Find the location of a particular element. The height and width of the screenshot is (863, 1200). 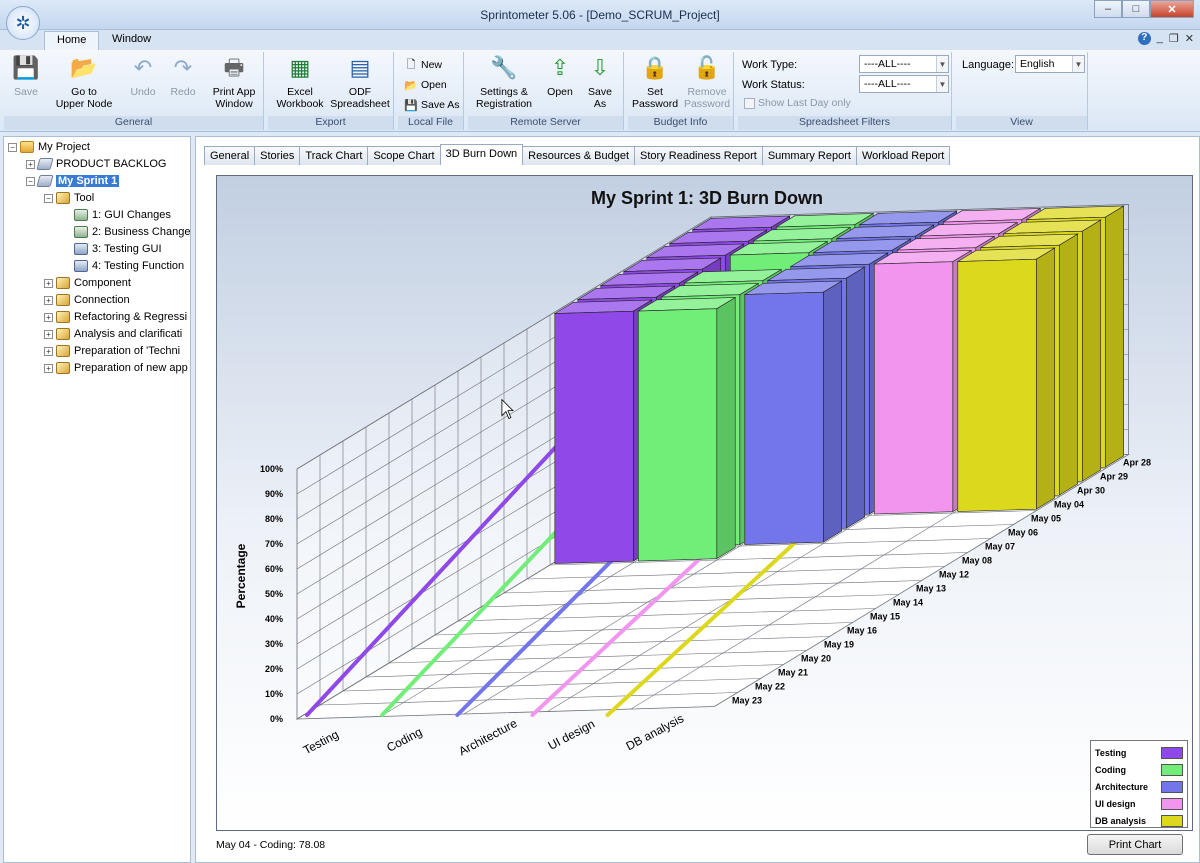

tree-node: 1: GUI Changes is located at coordinates (122, 215).